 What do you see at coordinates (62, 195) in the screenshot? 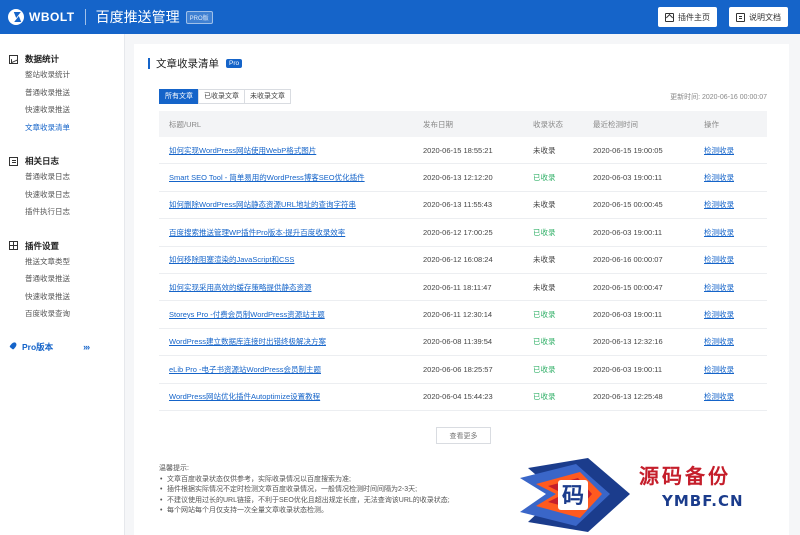
I see `sidebar-item-fast-log: 快速收录日志` at bounding box center [62, 195].